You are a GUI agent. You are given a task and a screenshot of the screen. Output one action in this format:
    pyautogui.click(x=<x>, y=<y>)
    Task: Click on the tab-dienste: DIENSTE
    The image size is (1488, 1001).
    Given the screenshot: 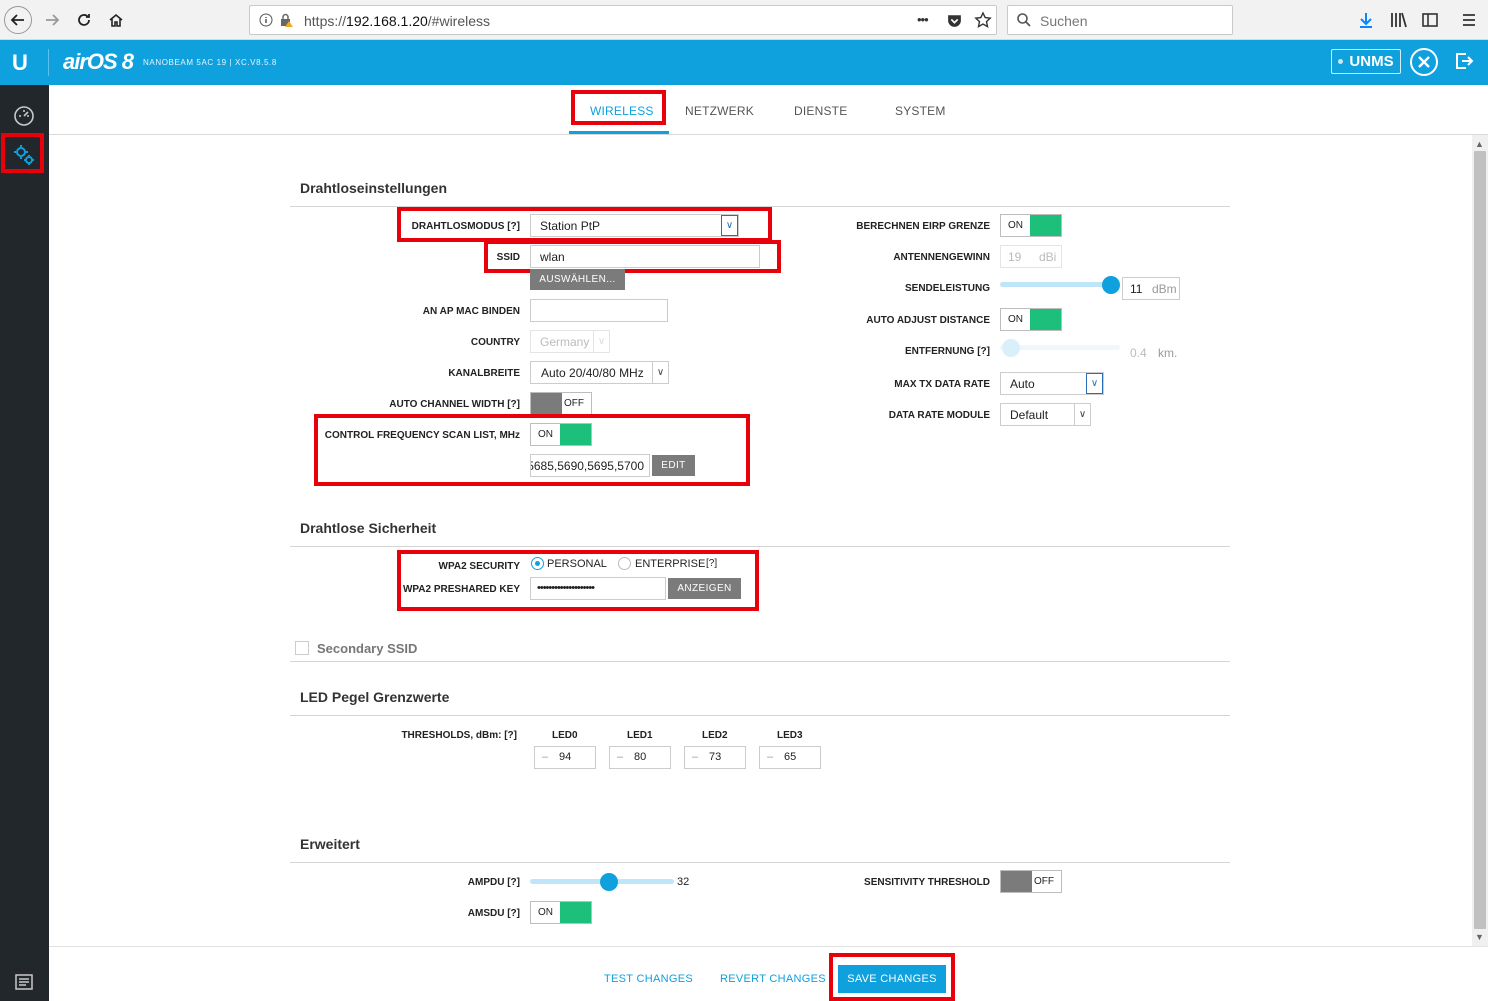 What is the action you would take?
    pyautogui.click(x=820, y=111)
    